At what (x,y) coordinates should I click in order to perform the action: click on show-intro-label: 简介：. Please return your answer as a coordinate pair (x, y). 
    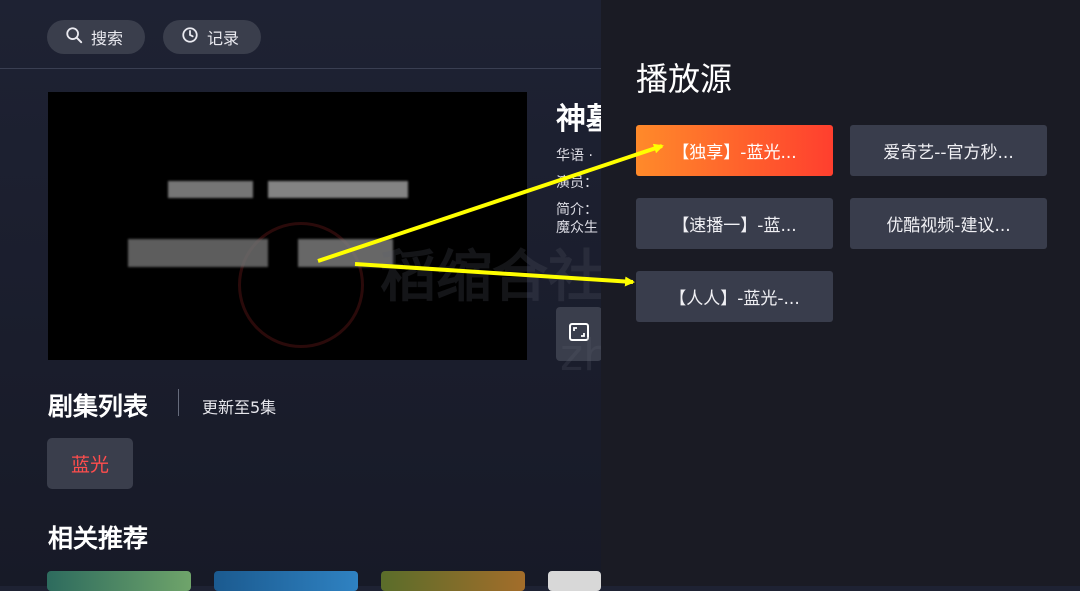
    Looking at the image, I should click on (577, 210).